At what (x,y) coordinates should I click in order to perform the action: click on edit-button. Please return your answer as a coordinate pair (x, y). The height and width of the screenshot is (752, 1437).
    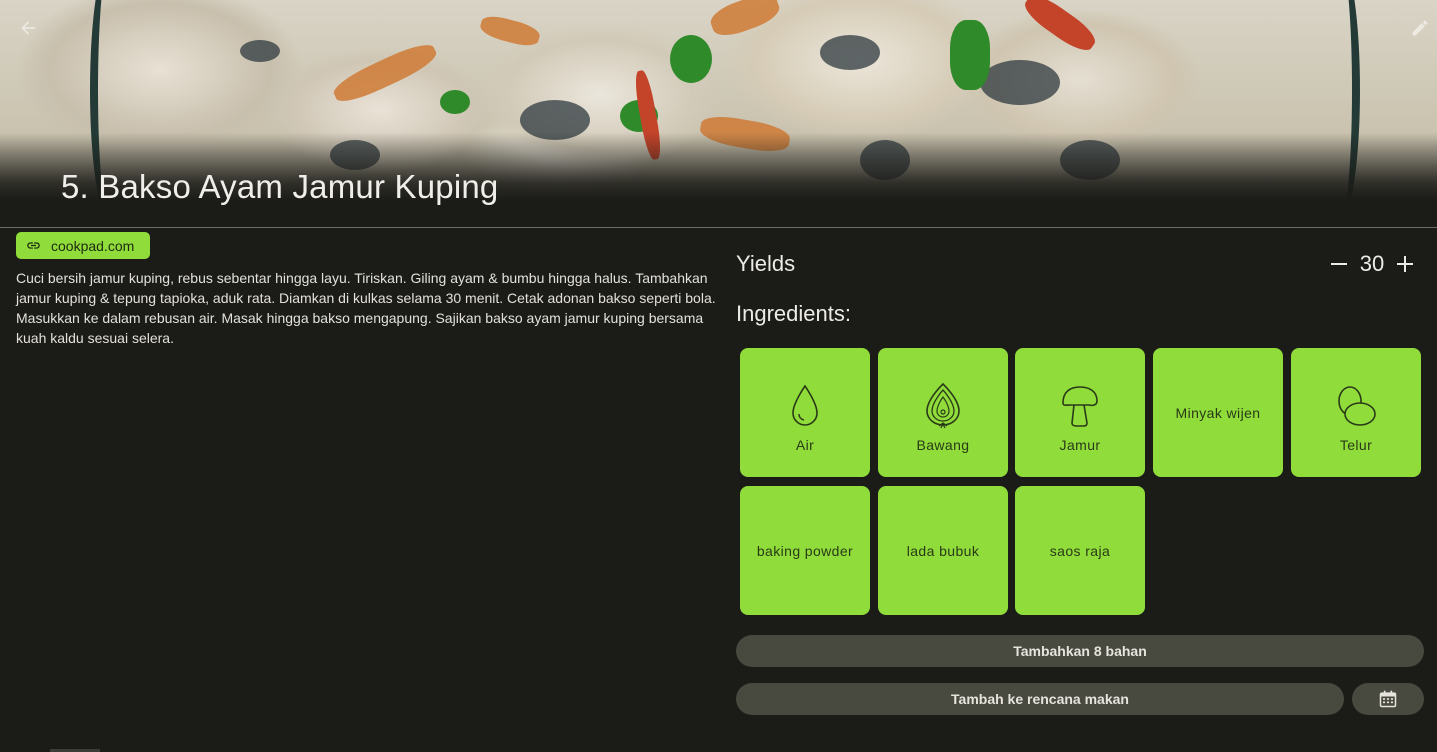
    Looking at the image, I should click on (1420, 28).